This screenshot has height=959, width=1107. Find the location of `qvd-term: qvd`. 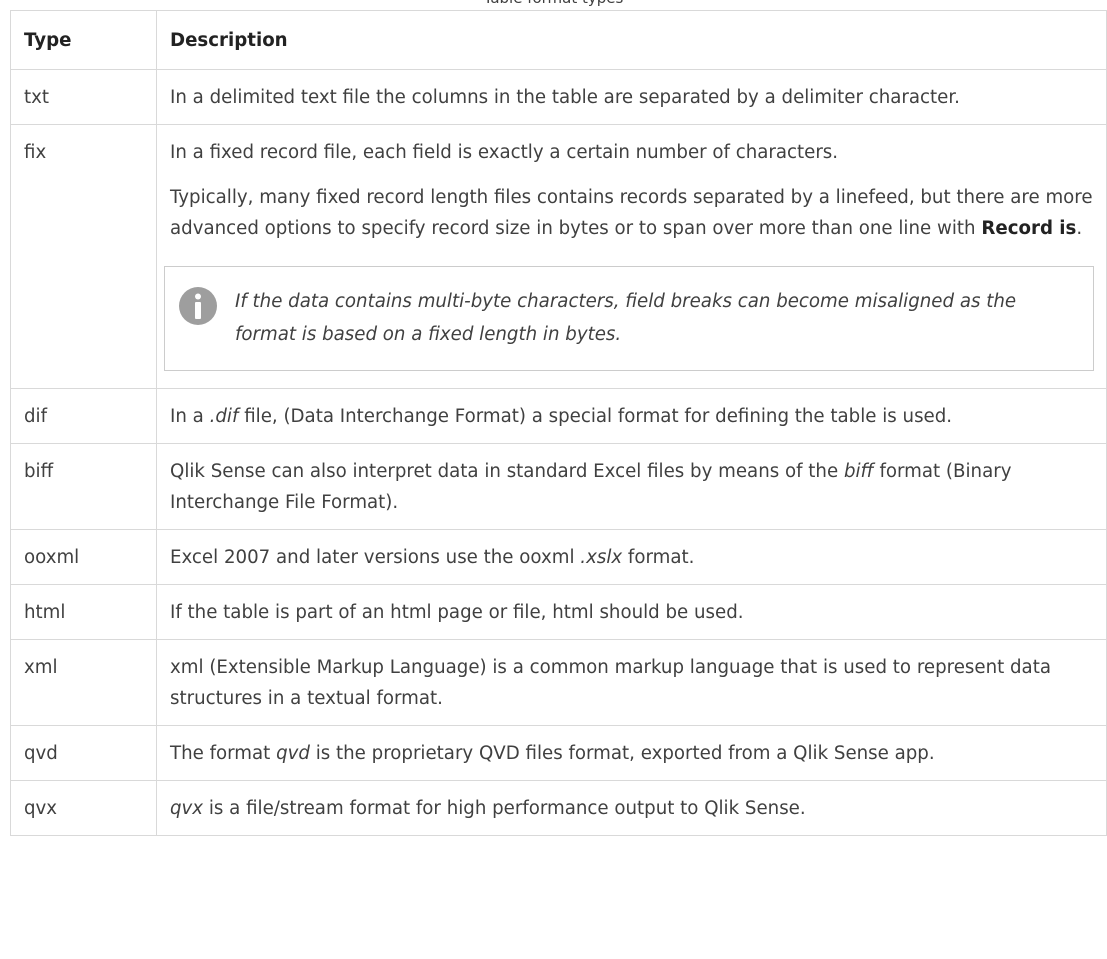

qvd-term: qvd is located at coordinates (293, 753).